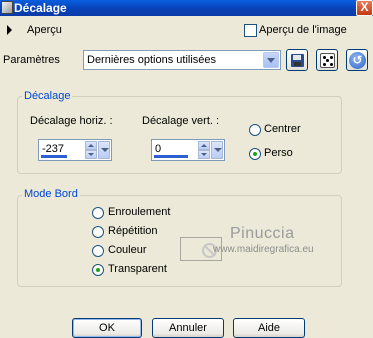 This screenshot has width=373, height=338. What do you see at coordinates (250, 30) in the screenshot?
I see `image-preview-checkbox` at bounding box center [250, 30].